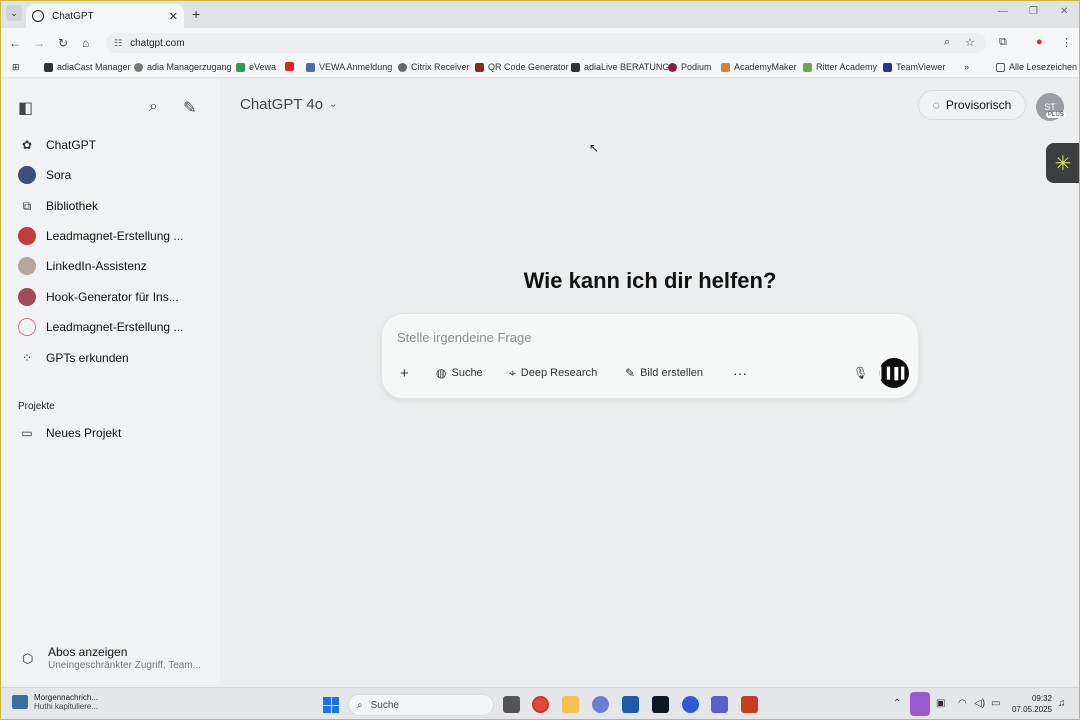 This screenshot has width=1080, height=720. What do you see at coordinates (16, 67) in the screenshot?
I see `apps-grid-icon: ⊞` at bounding box center [16, 67].